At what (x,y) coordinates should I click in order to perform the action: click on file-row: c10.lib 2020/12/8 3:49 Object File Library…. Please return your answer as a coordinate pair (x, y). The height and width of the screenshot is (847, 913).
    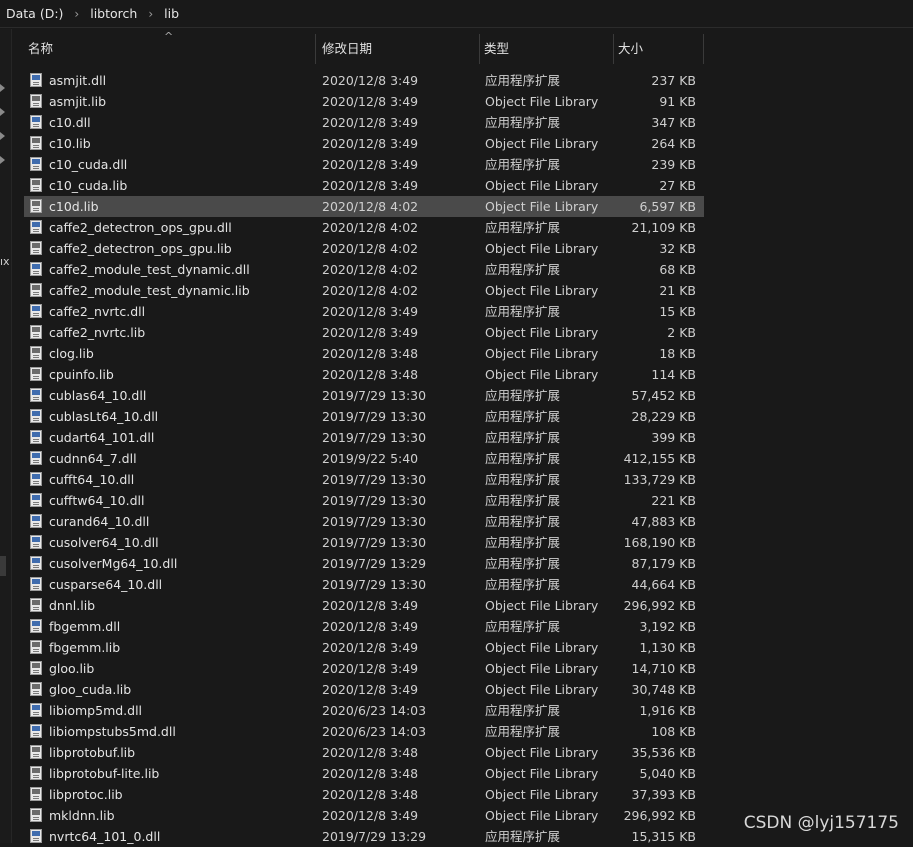
    Looking at the image, I should click on (364, 143).